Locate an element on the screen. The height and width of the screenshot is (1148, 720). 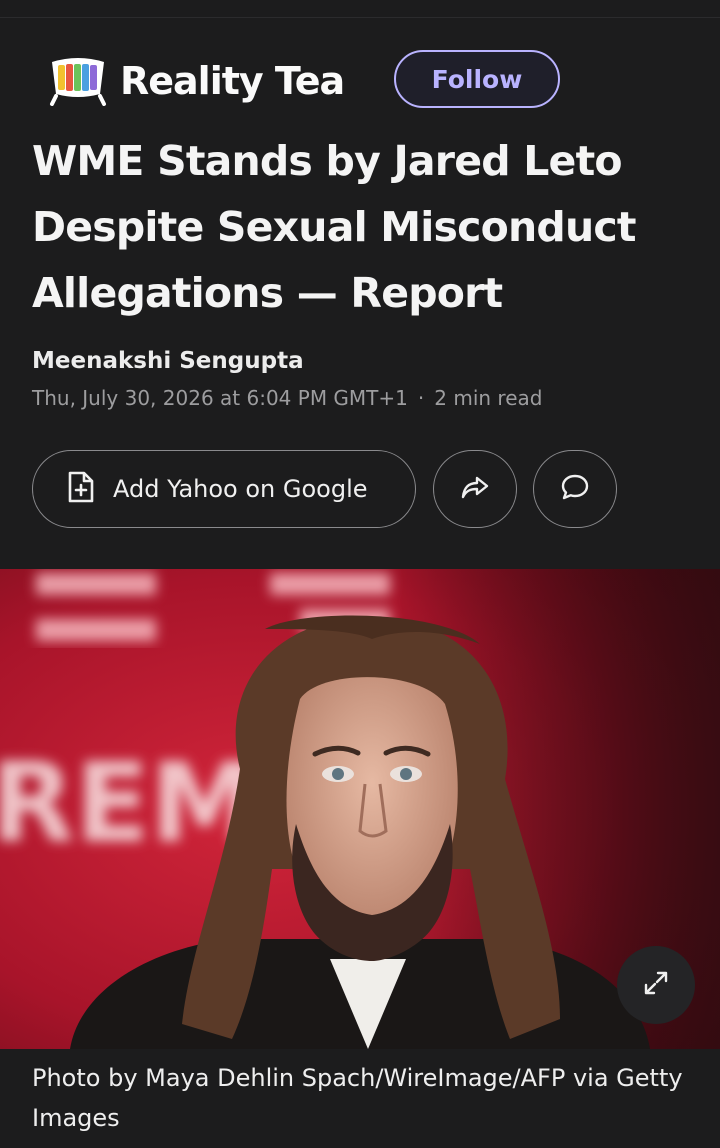
read-time: 2 min read is located at coordinates (488, 398).